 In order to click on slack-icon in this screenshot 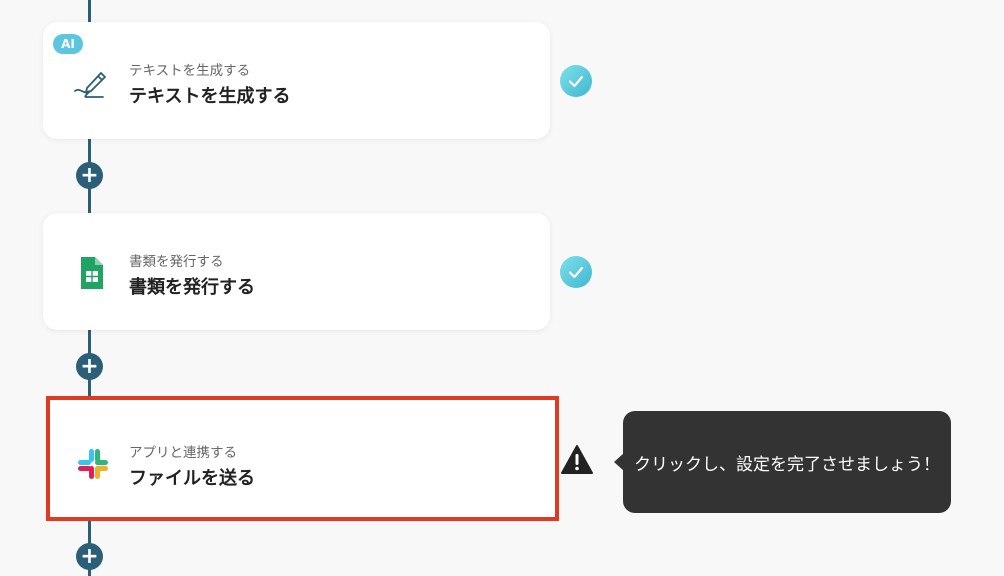, I will do `click(93, 464)`.